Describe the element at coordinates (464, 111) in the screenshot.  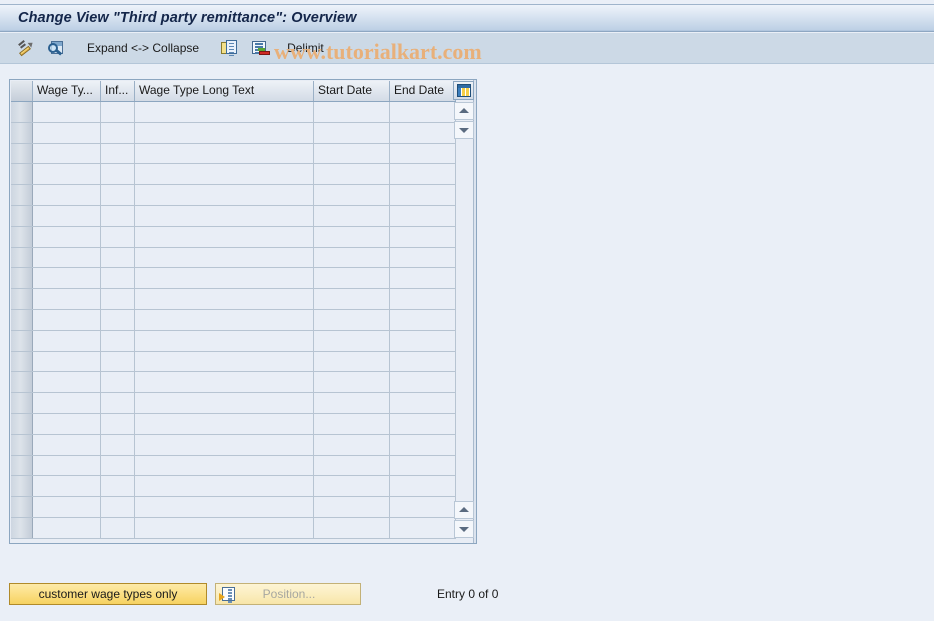
I see `scroll-to-top-button` at that location.